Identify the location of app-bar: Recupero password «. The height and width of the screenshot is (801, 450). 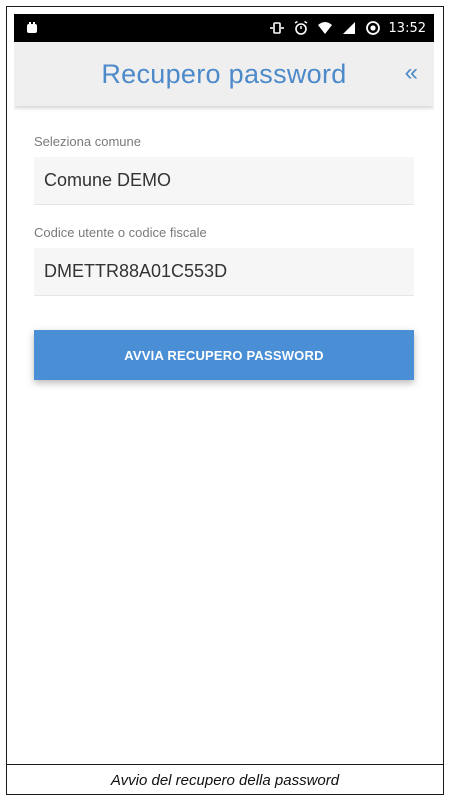
(224, 74).